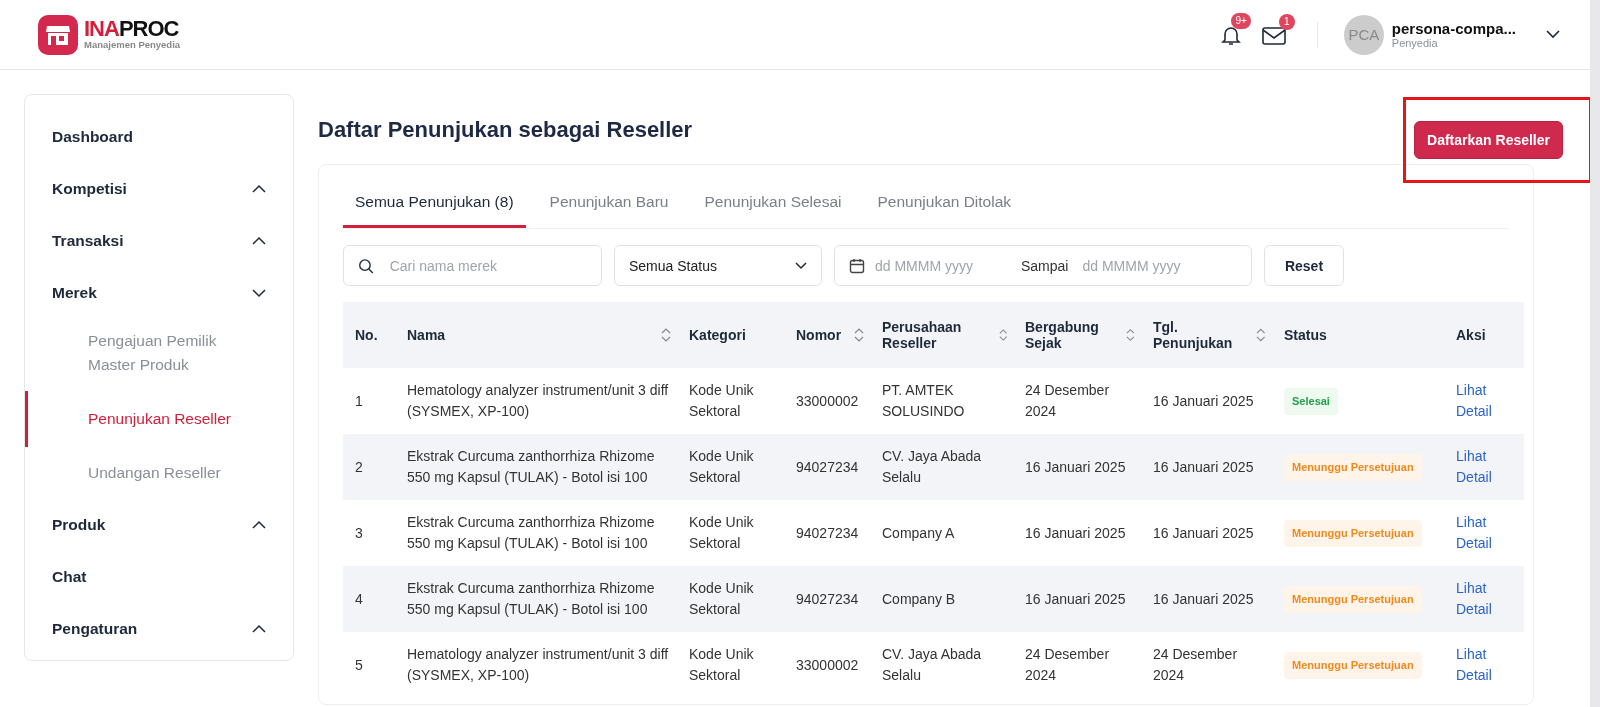  What do you see at coordinates (369, 467) in the screenshot?
I see `table-cell: 2` at bounding box center [369, 467].